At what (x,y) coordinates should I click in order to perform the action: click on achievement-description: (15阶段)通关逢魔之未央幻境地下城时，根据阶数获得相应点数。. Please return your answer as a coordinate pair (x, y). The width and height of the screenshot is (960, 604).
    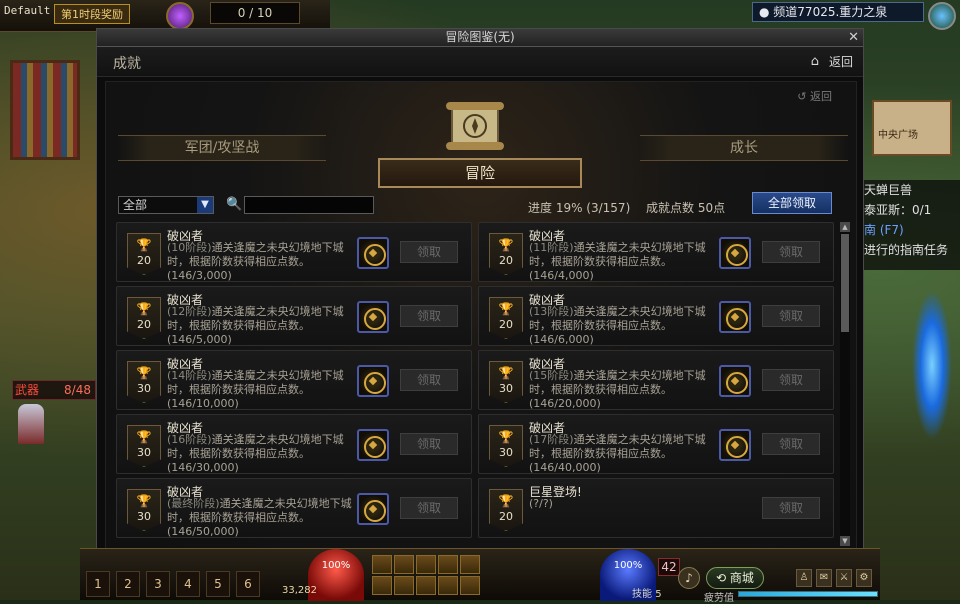
    Looking at the image, I should click on (625, 383).